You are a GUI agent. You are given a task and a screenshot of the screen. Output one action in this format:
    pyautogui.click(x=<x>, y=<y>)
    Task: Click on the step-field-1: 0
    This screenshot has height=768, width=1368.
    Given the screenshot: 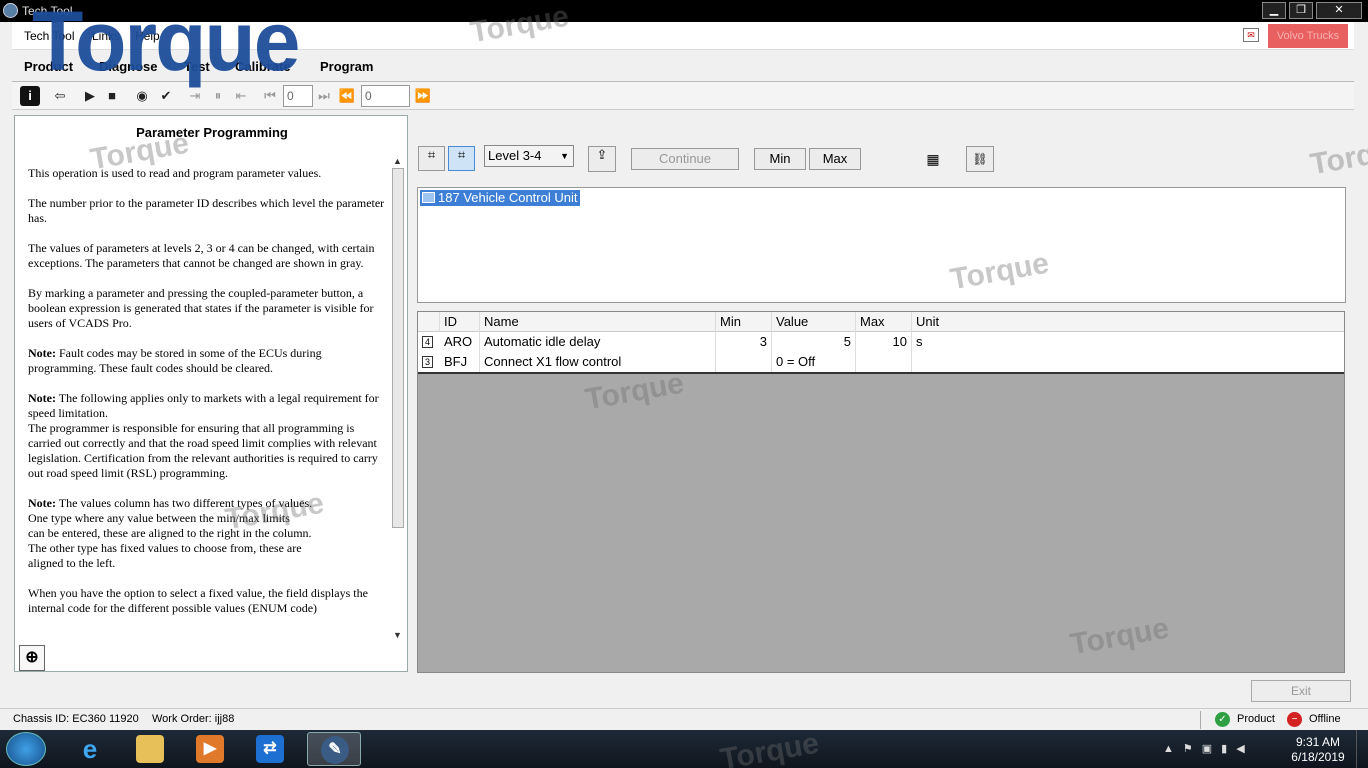 What is the action you would take?
    pyautogui.click(x=298, y=96)
    